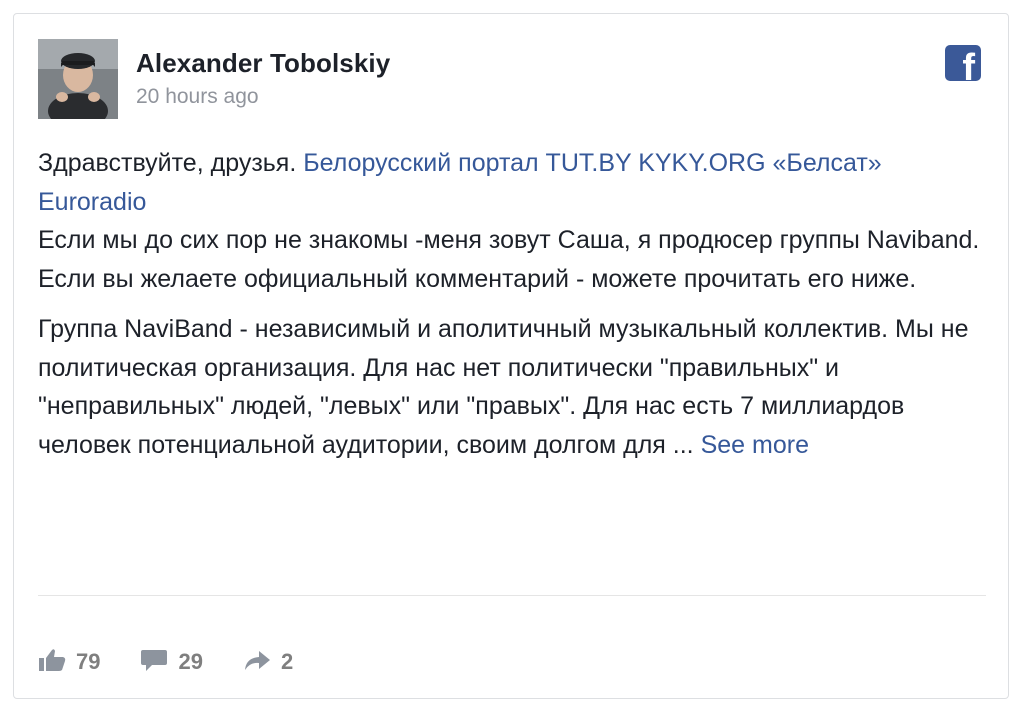 The height and width of the screenshot is (712, 1024). I want to click on divider, so click(512, 595).